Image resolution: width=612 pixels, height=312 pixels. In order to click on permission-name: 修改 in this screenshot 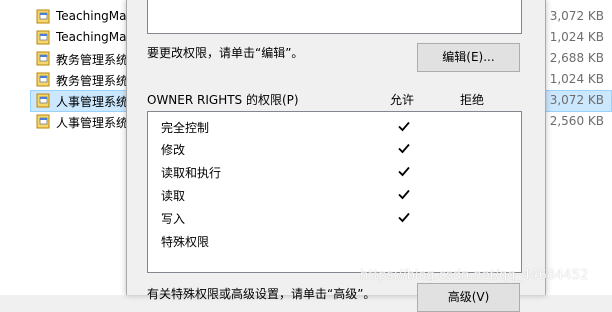, I will do `click(173, 150)`.